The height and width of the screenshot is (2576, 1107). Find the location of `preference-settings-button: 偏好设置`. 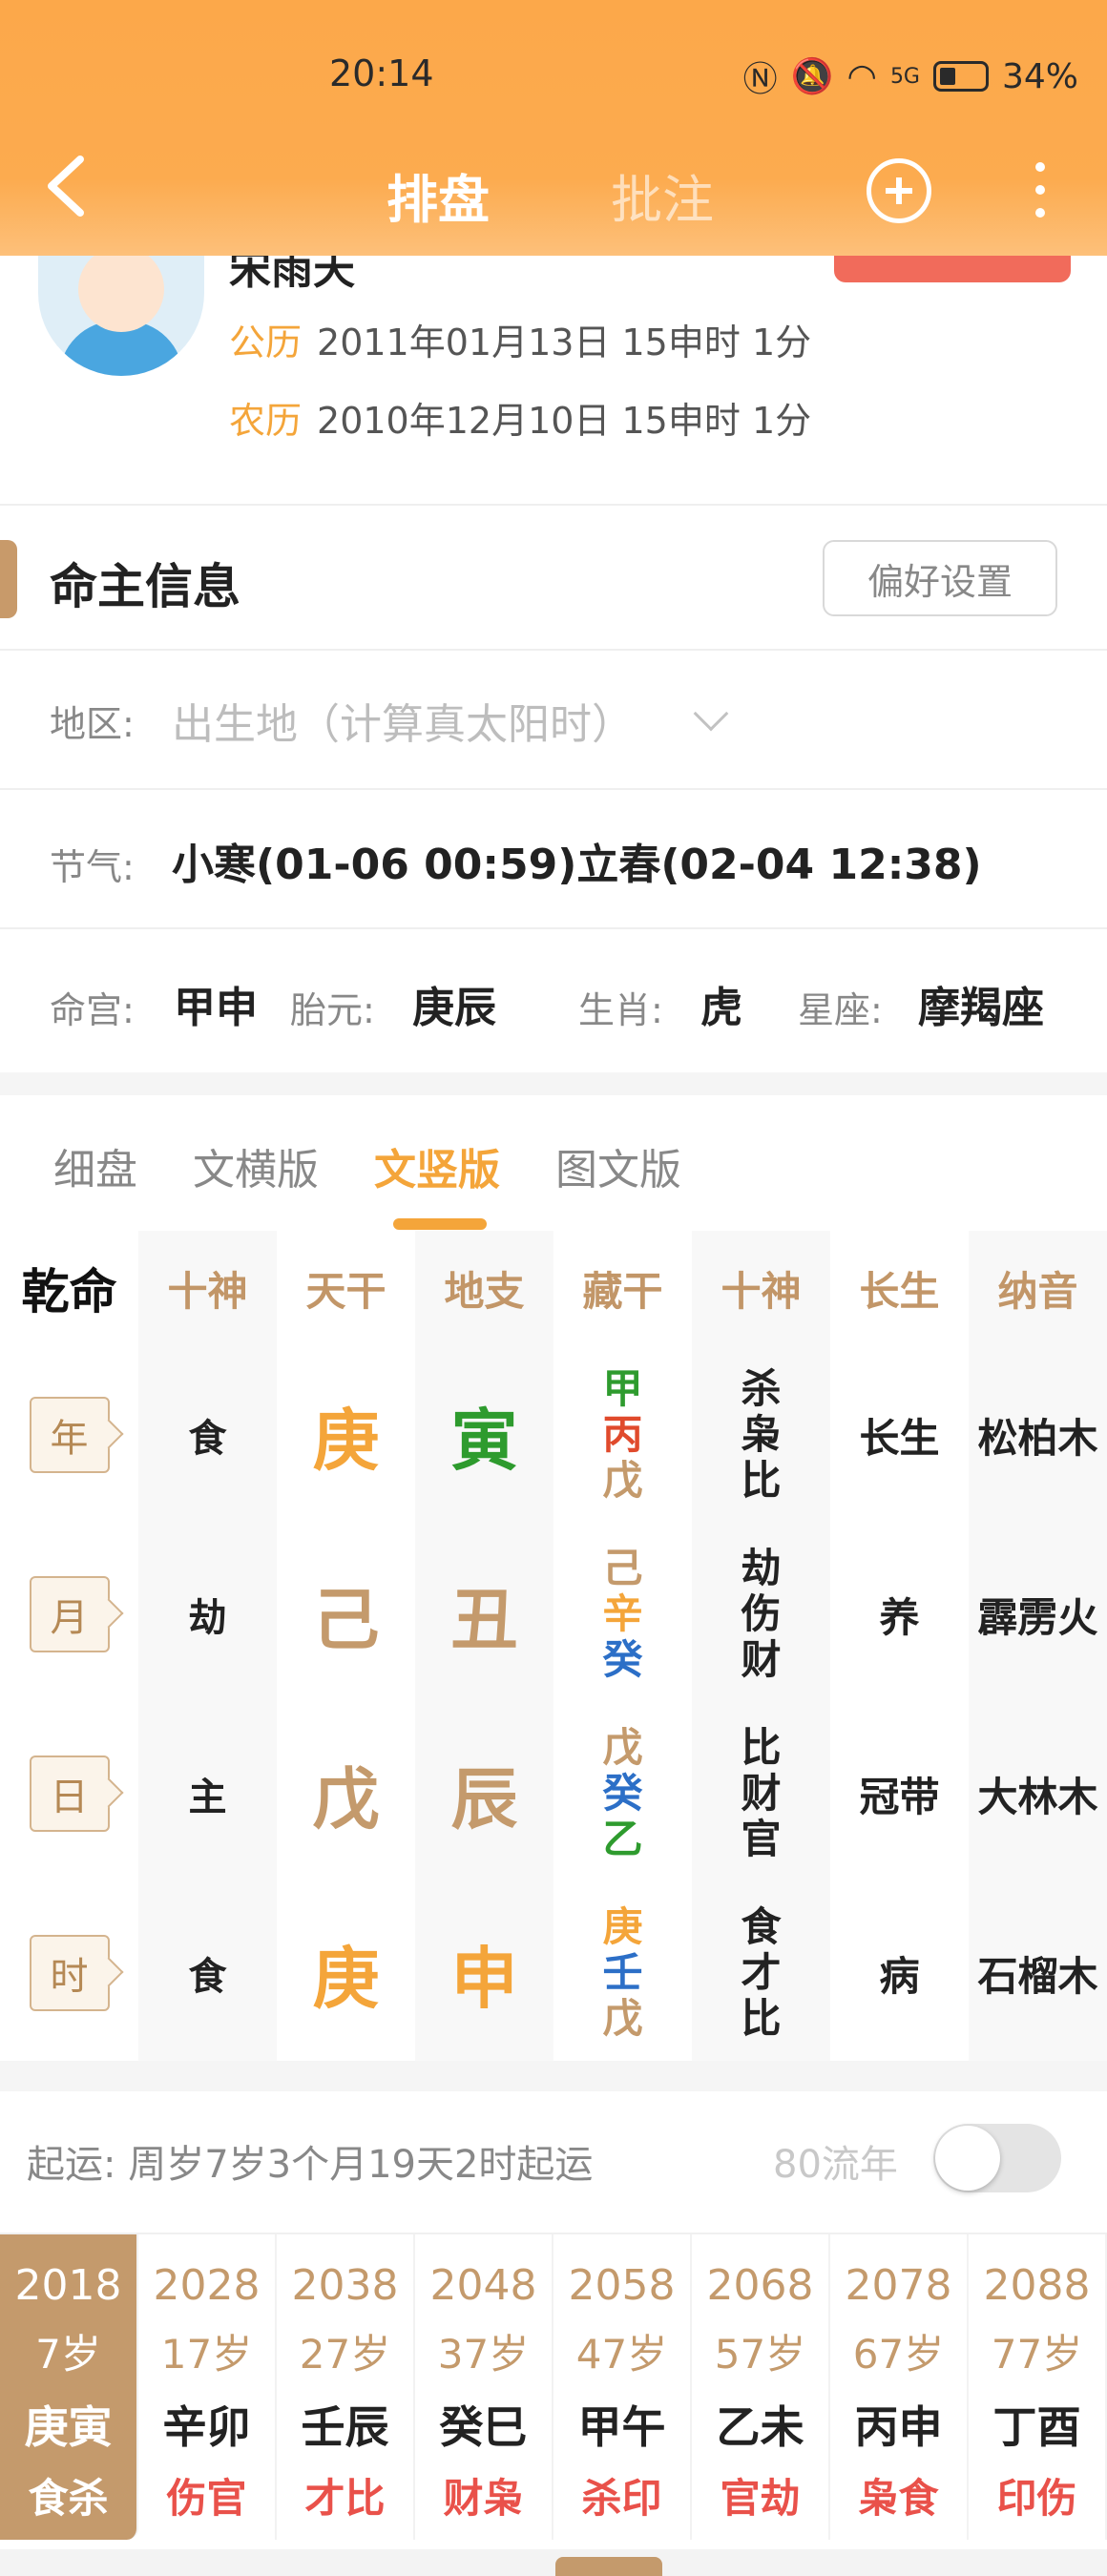

preference-settings-button: 偏好设置 is located at coordinates (940, 578).